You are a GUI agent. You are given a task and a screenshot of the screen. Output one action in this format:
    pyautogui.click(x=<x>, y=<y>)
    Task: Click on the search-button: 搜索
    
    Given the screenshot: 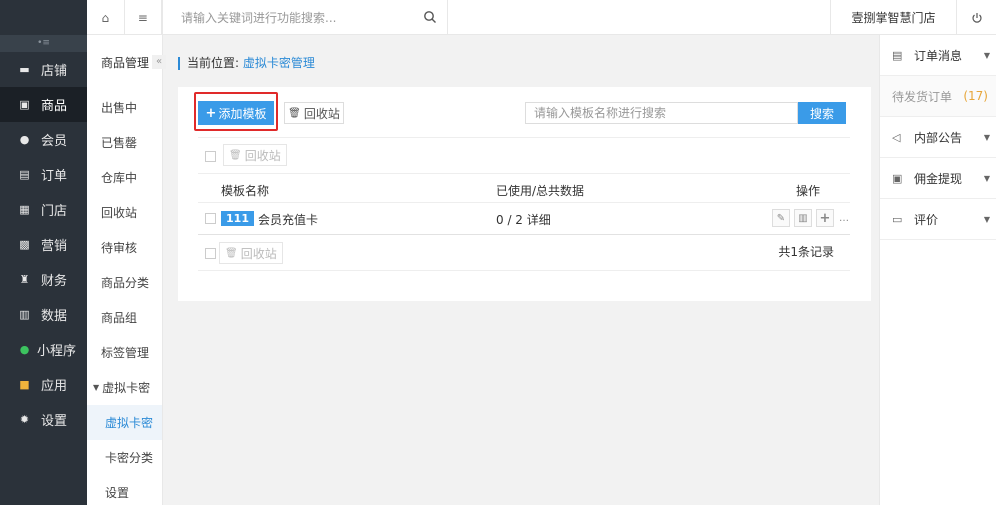 What is the action you would take?
    pyautogui.click(x=822, y=113)
    